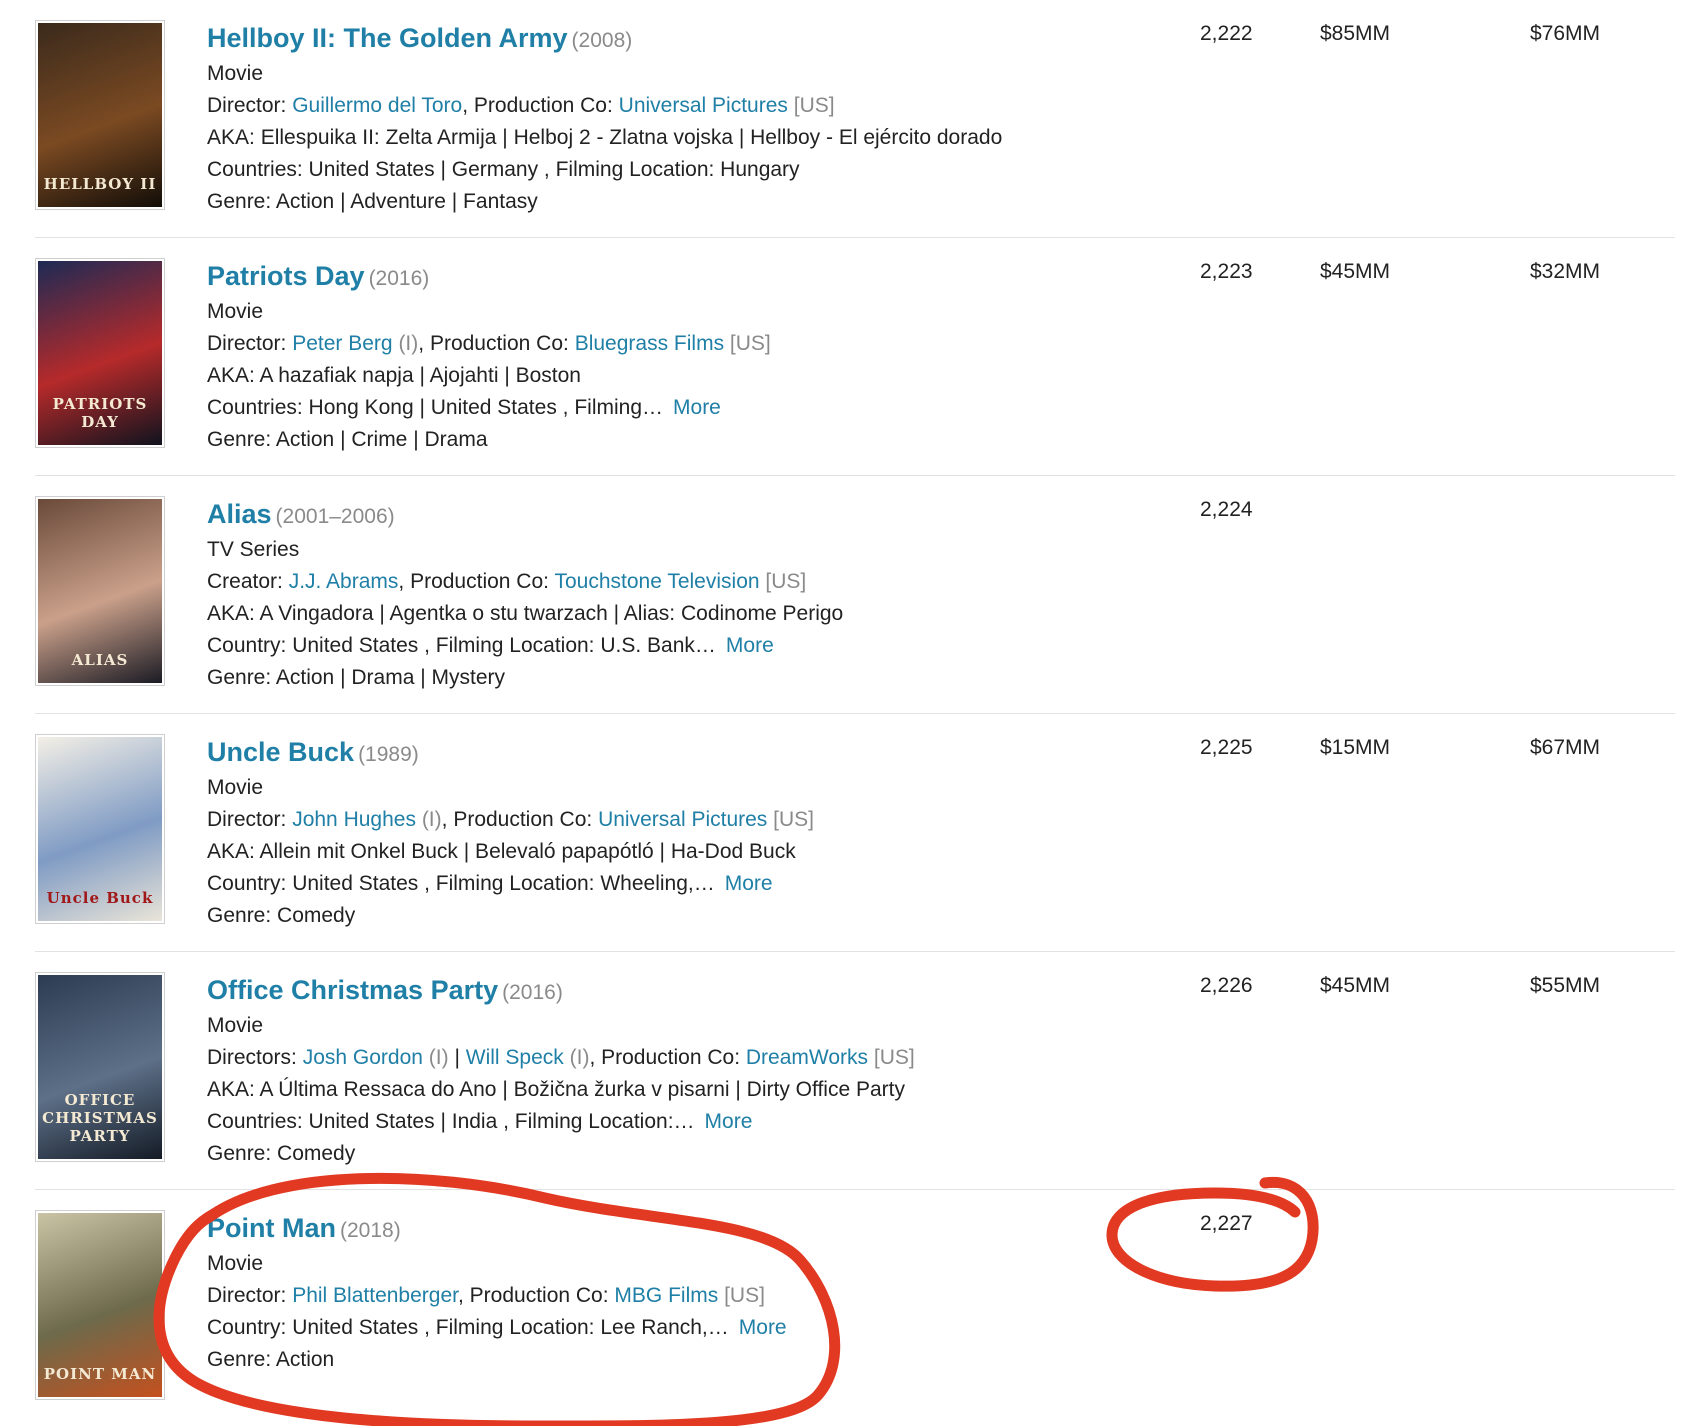 The image size is (1684, 1428). What do you see at coordinates (1226, 747) in the screenshot?
I see `rank-value: 2,225` at bounding box center [1226, 747].